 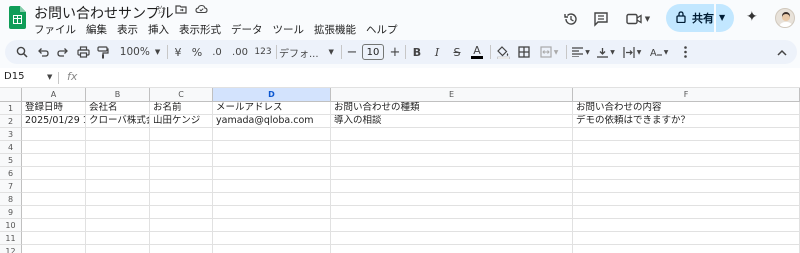 I want to click on comments-icon, so click(x=601, y=19).